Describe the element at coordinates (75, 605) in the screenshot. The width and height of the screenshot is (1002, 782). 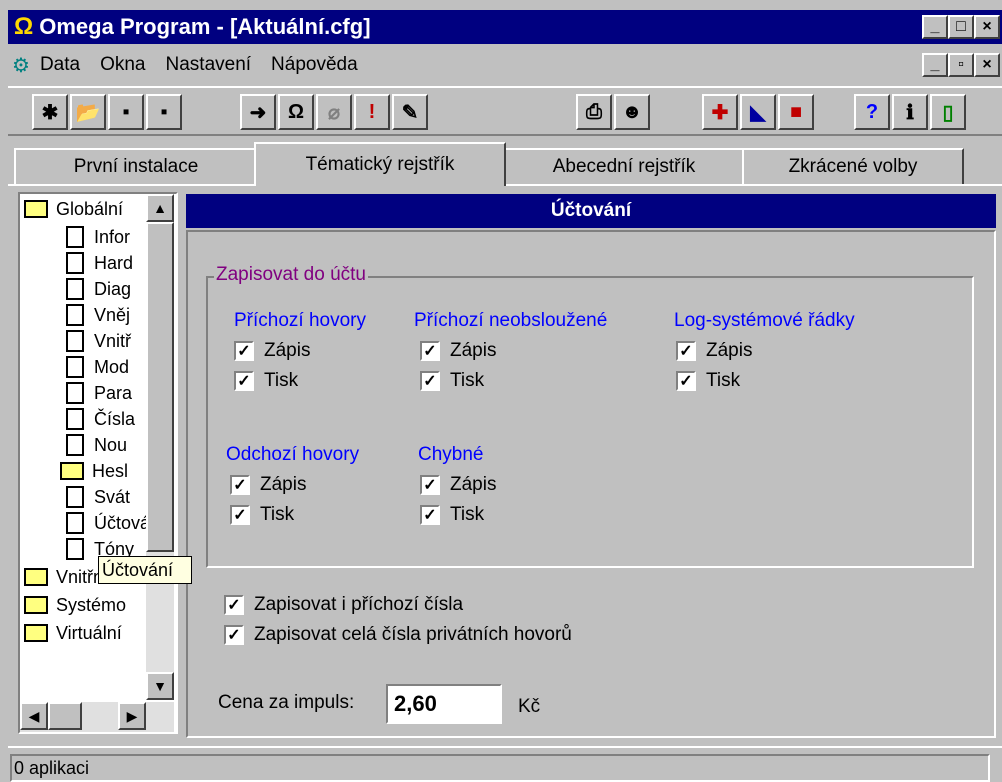
I see `tree-item-folder: Systémo` at that location.